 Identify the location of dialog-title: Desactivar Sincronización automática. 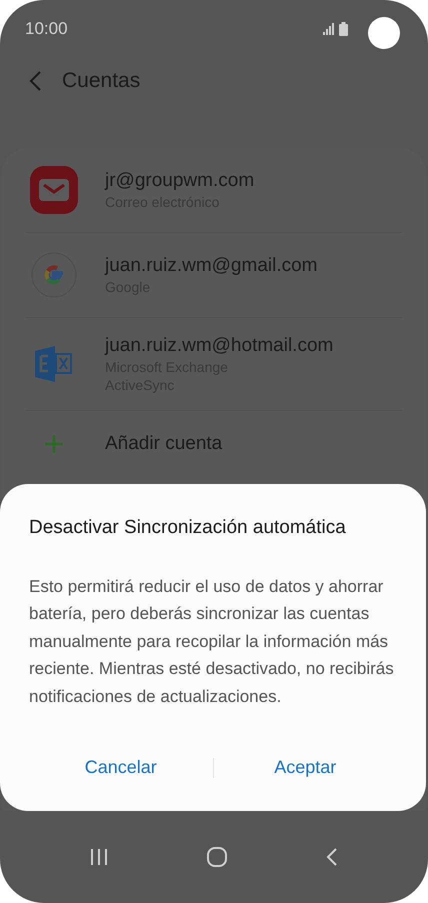
(188, 528).